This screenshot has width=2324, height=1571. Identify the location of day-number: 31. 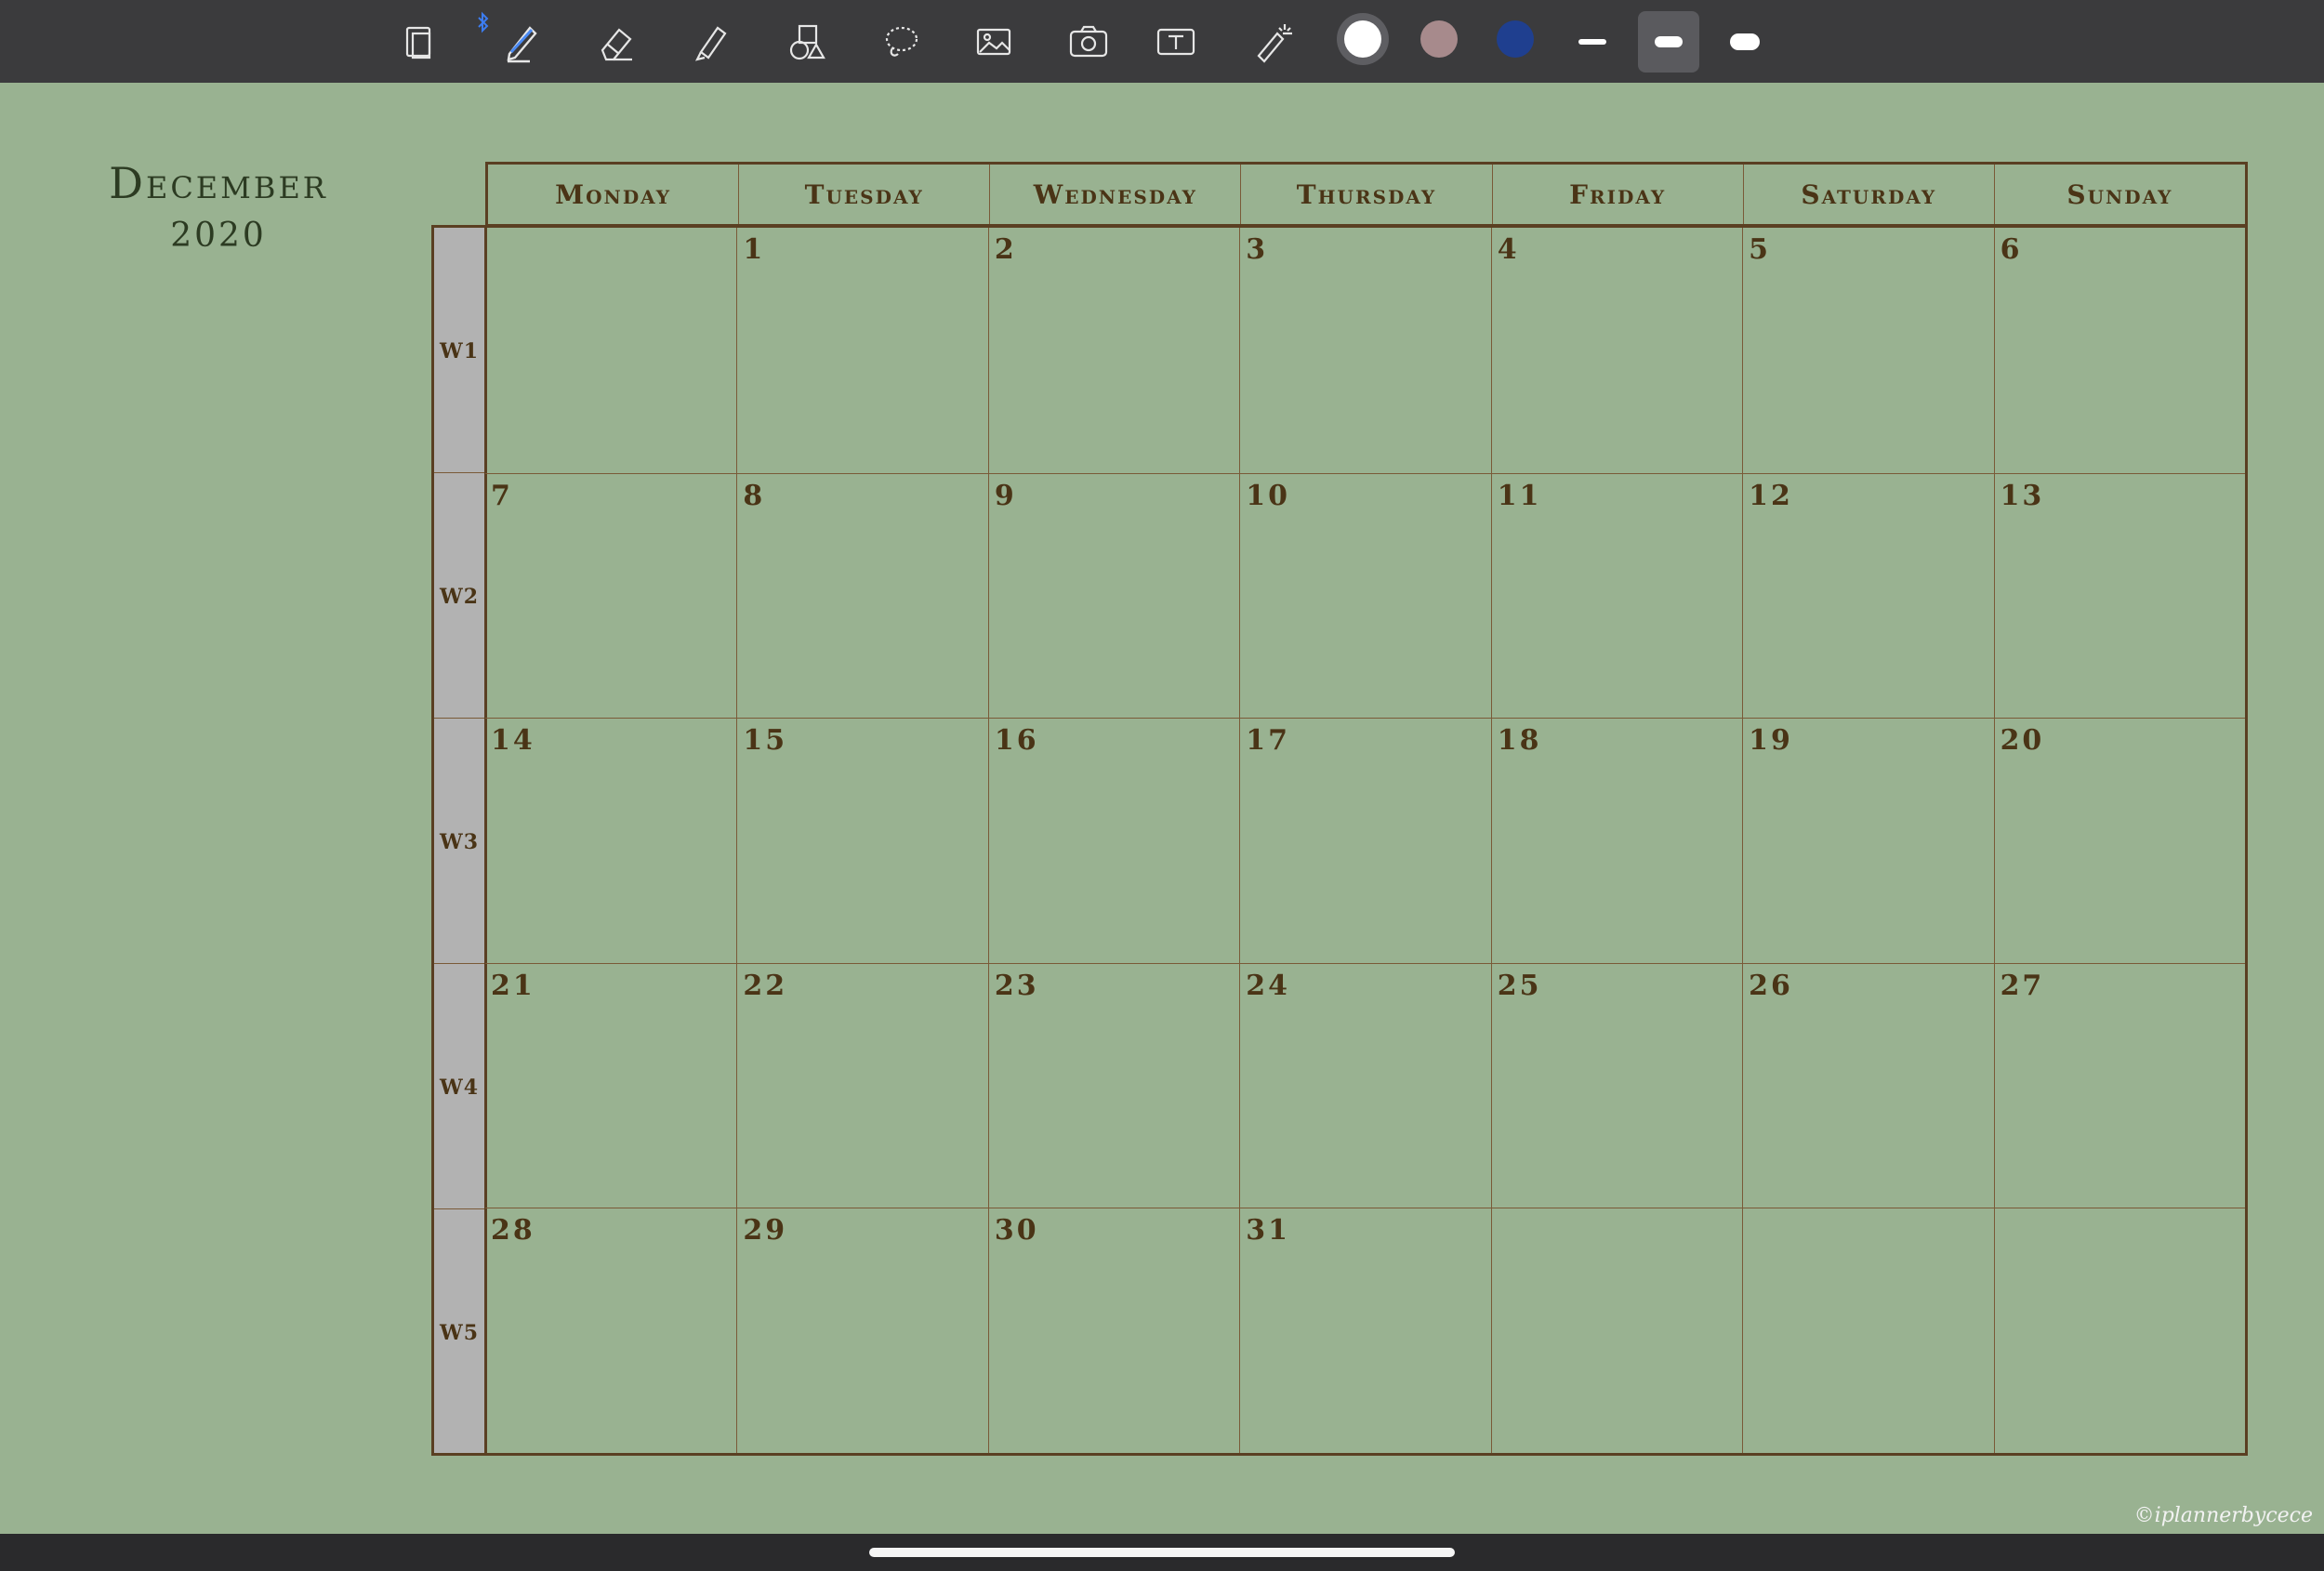
(1268, 1231).